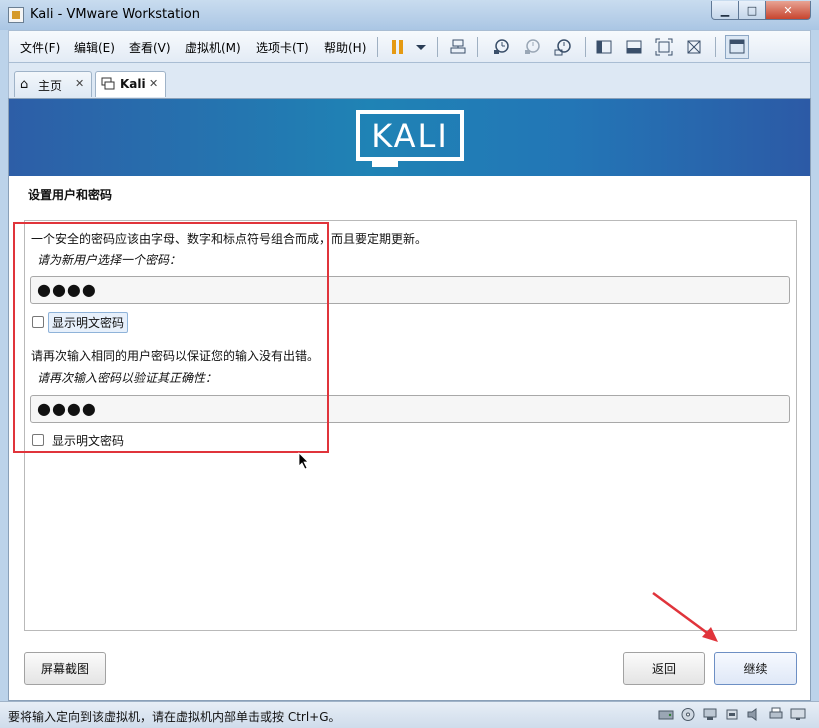  What do you see at coordinates (50, 86) in the screenshot?
I see `tab-home-label: 主页` at bounding box center [50, 86].